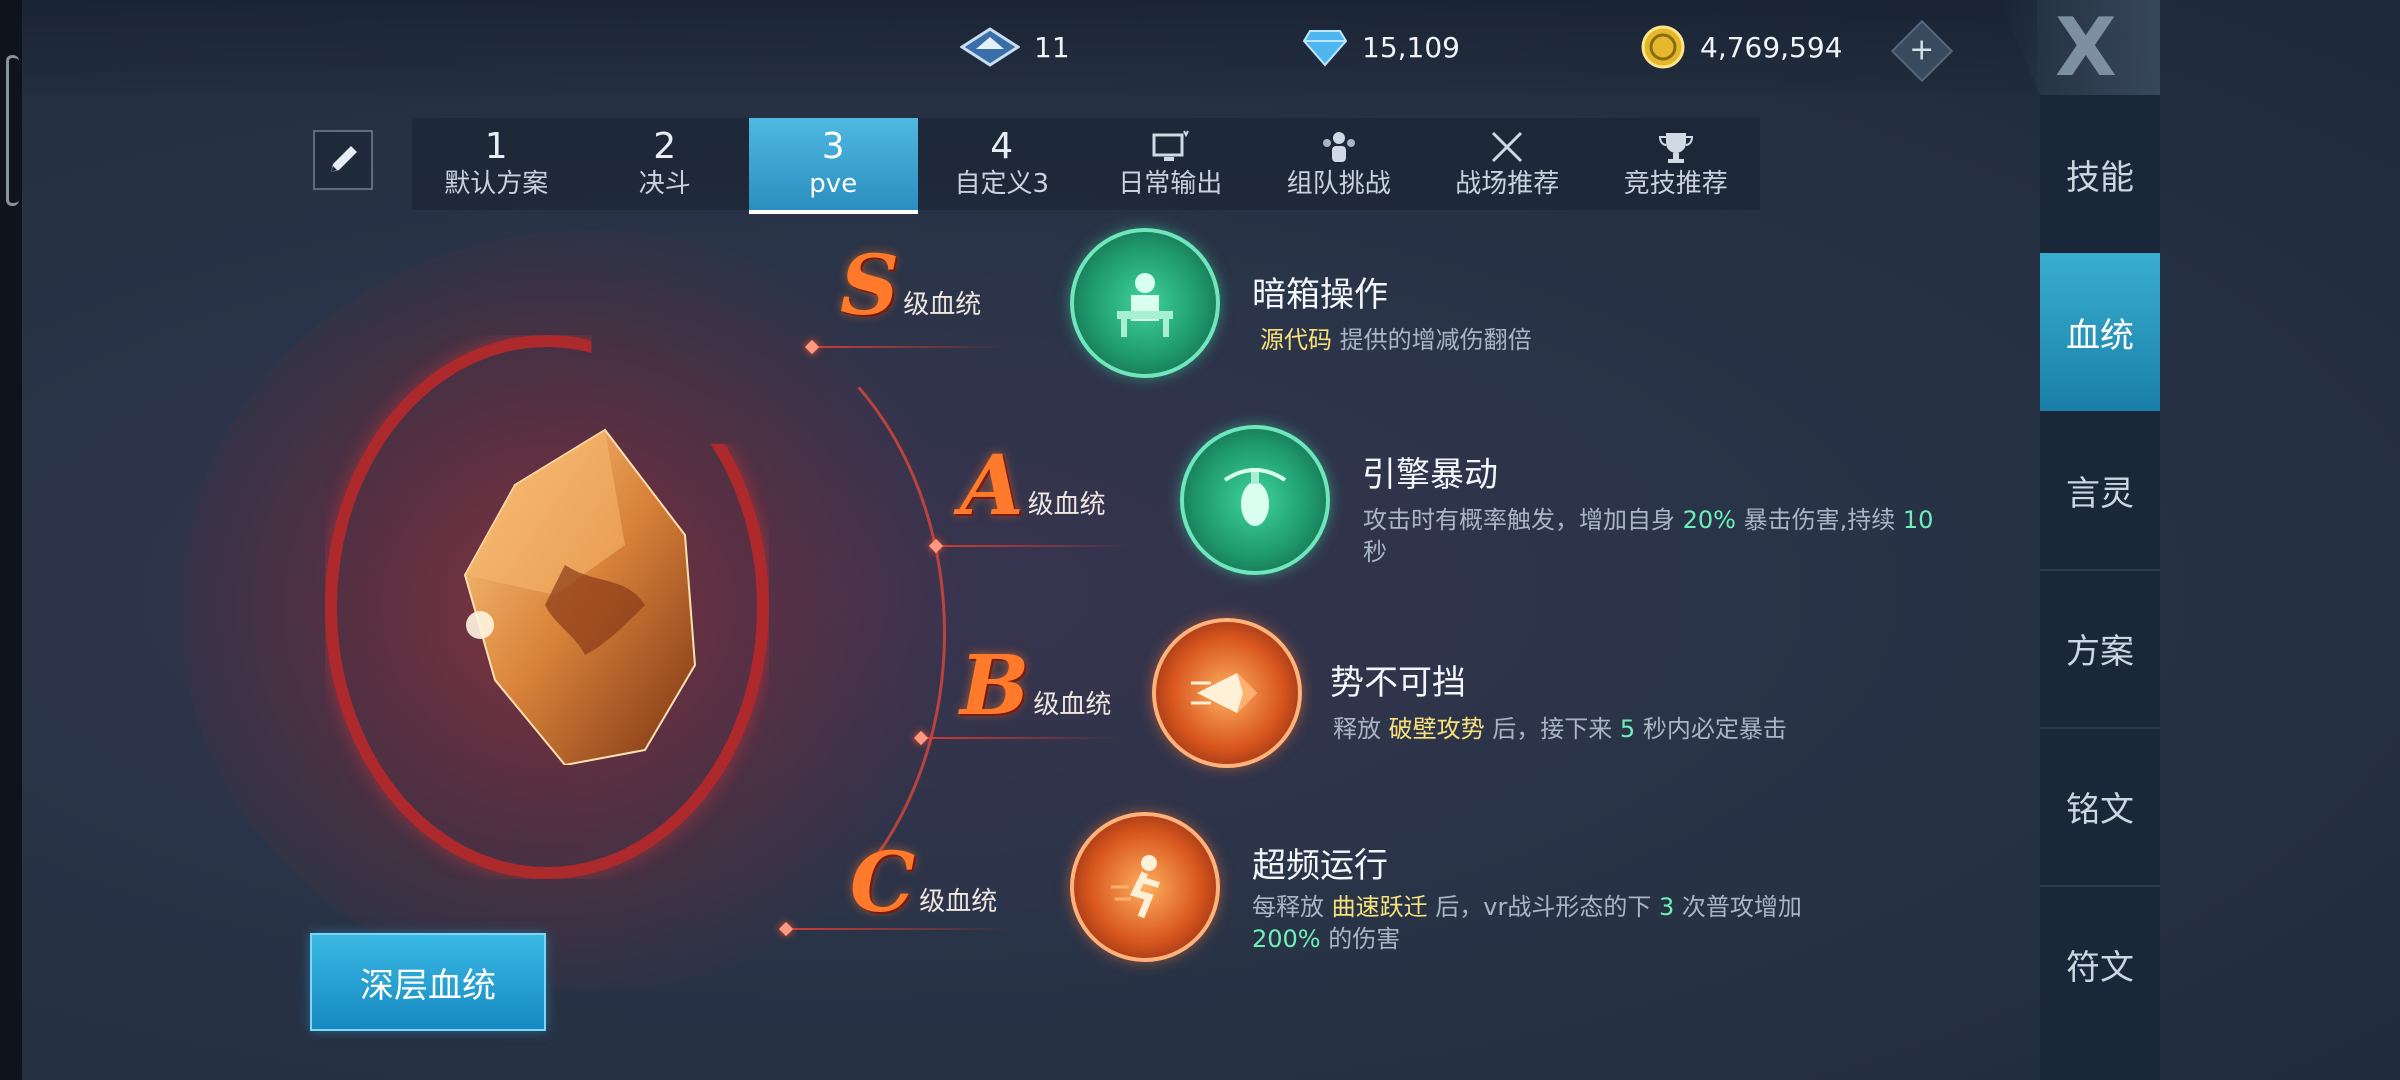 The image size is (2400, 1080). I want to click on crystal-count: 11, so click(1052, 47).